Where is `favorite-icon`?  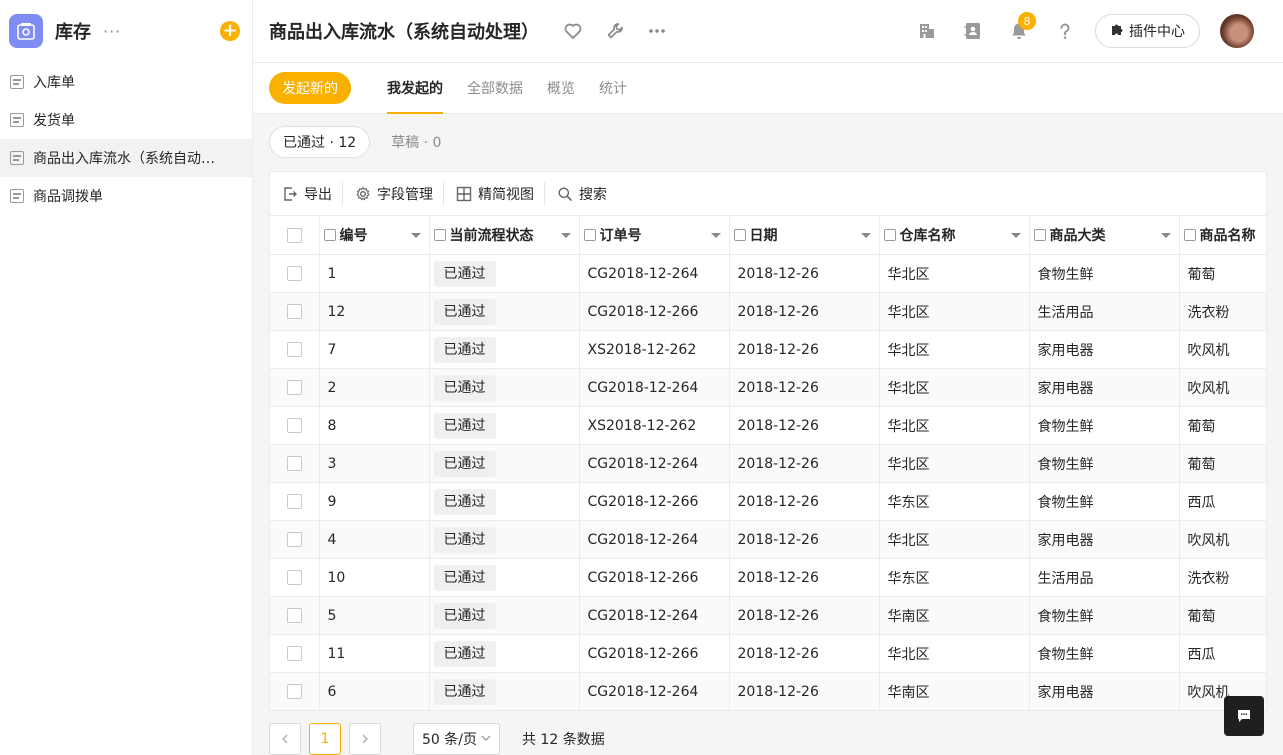
favorite-icon is located at coordinates (573, 31).